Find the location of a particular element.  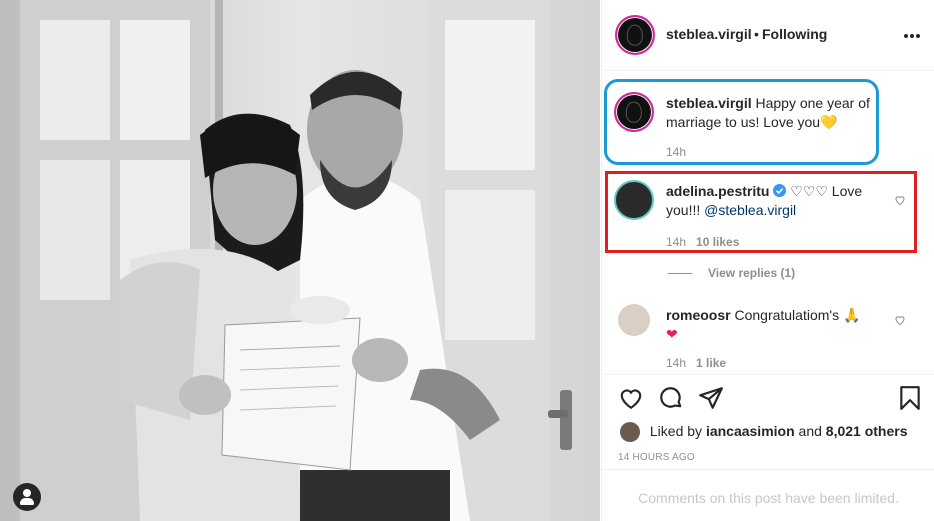

share-icon is located at coordinates (711, 398).